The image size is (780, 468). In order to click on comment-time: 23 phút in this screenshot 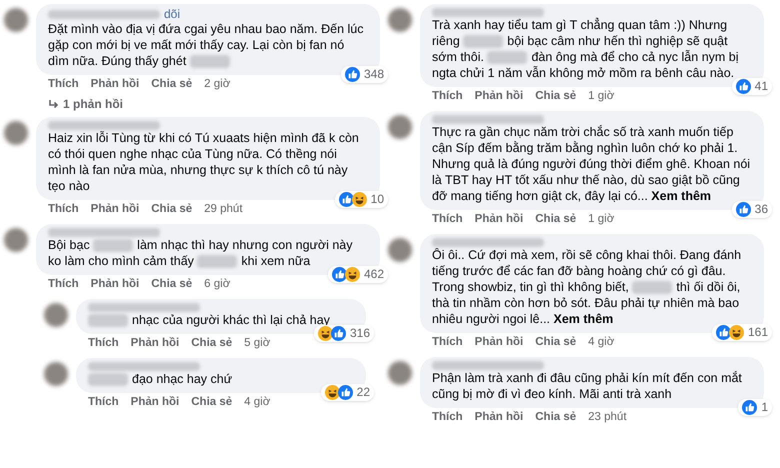, I will do `click(607, 418)`.